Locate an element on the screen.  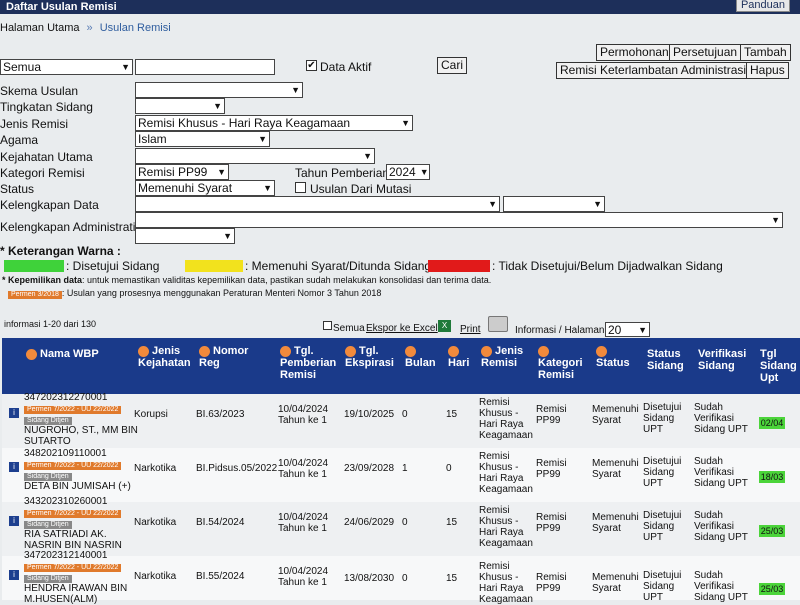
row-tgl-sidang: 02/04 is located at coordinates (772, 423).